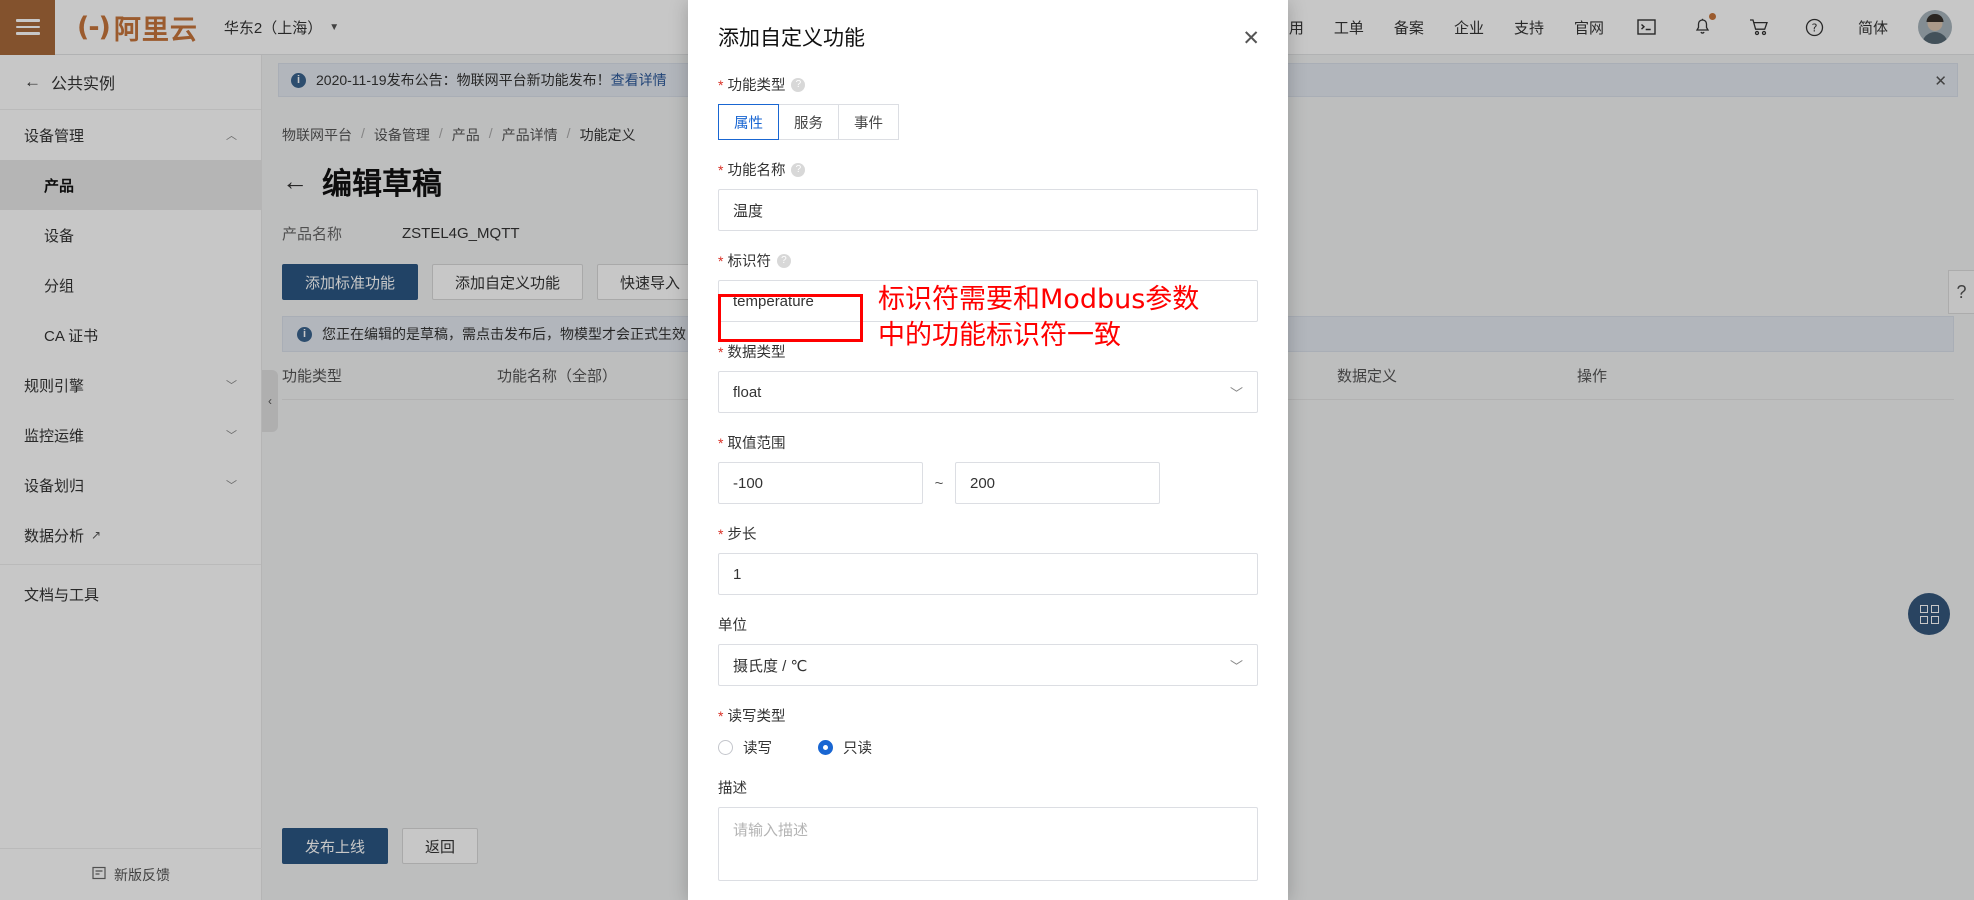 Image resolution: width=1974 pixels, height=900 pixels. Describe the element at coordinates (54, 436) in the screenshot. I see `sidebar-group-label: 监控运维` at that location.